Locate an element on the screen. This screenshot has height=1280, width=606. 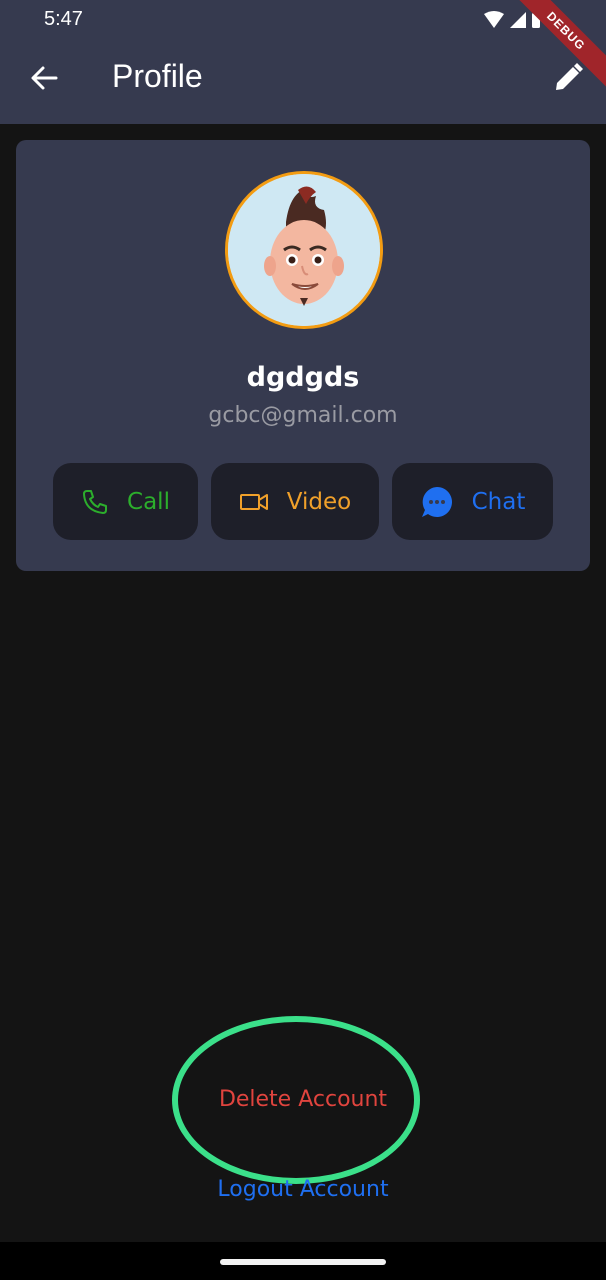
profile-name: dgdgds is located at coordinates (303, 377).